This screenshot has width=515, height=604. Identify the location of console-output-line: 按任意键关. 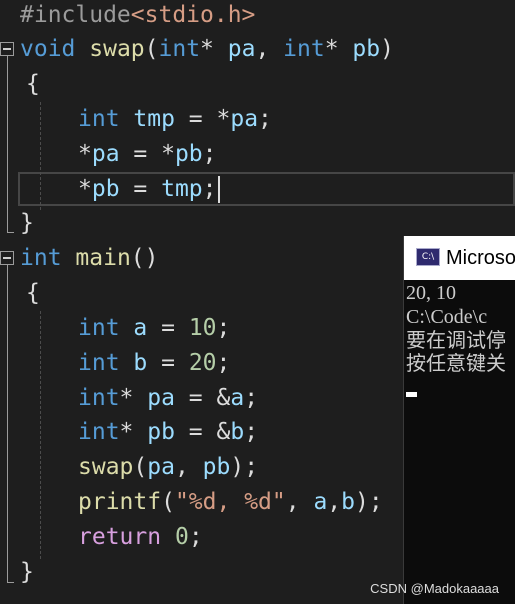
(456, 364).